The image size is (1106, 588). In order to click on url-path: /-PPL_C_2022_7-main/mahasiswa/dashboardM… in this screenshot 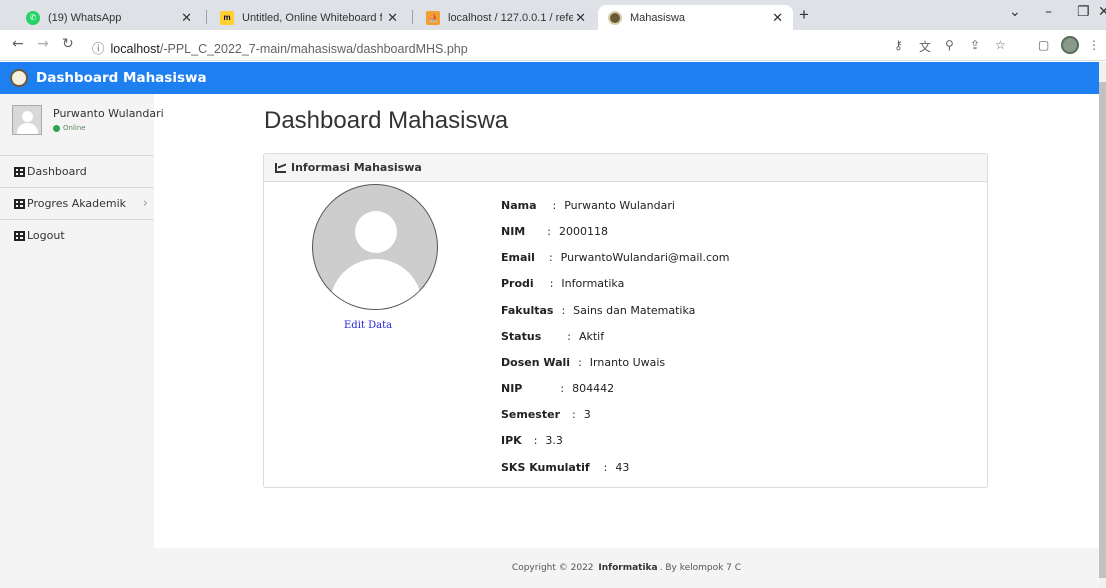, I will do `click(313, 49)`.